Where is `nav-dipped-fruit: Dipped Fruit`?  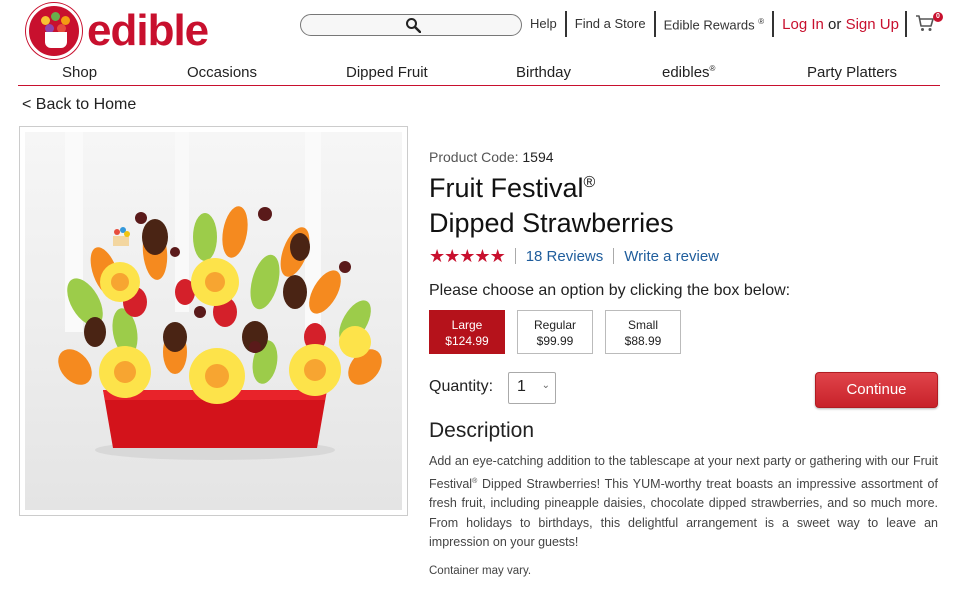 nav-dipped-fruit: Dipped Fruit is located at coordinates (387, 72).